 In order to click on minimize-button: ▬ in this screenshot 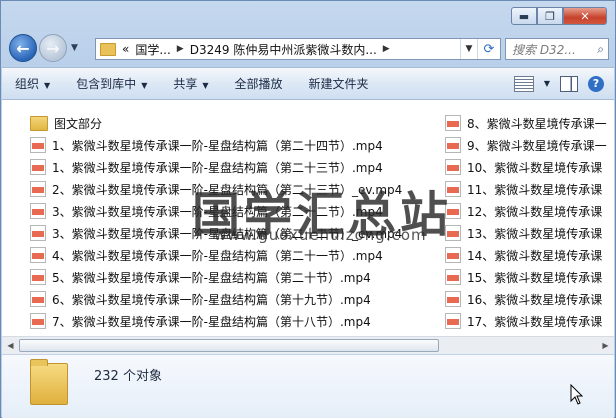, I will do `click(524, 16)`.